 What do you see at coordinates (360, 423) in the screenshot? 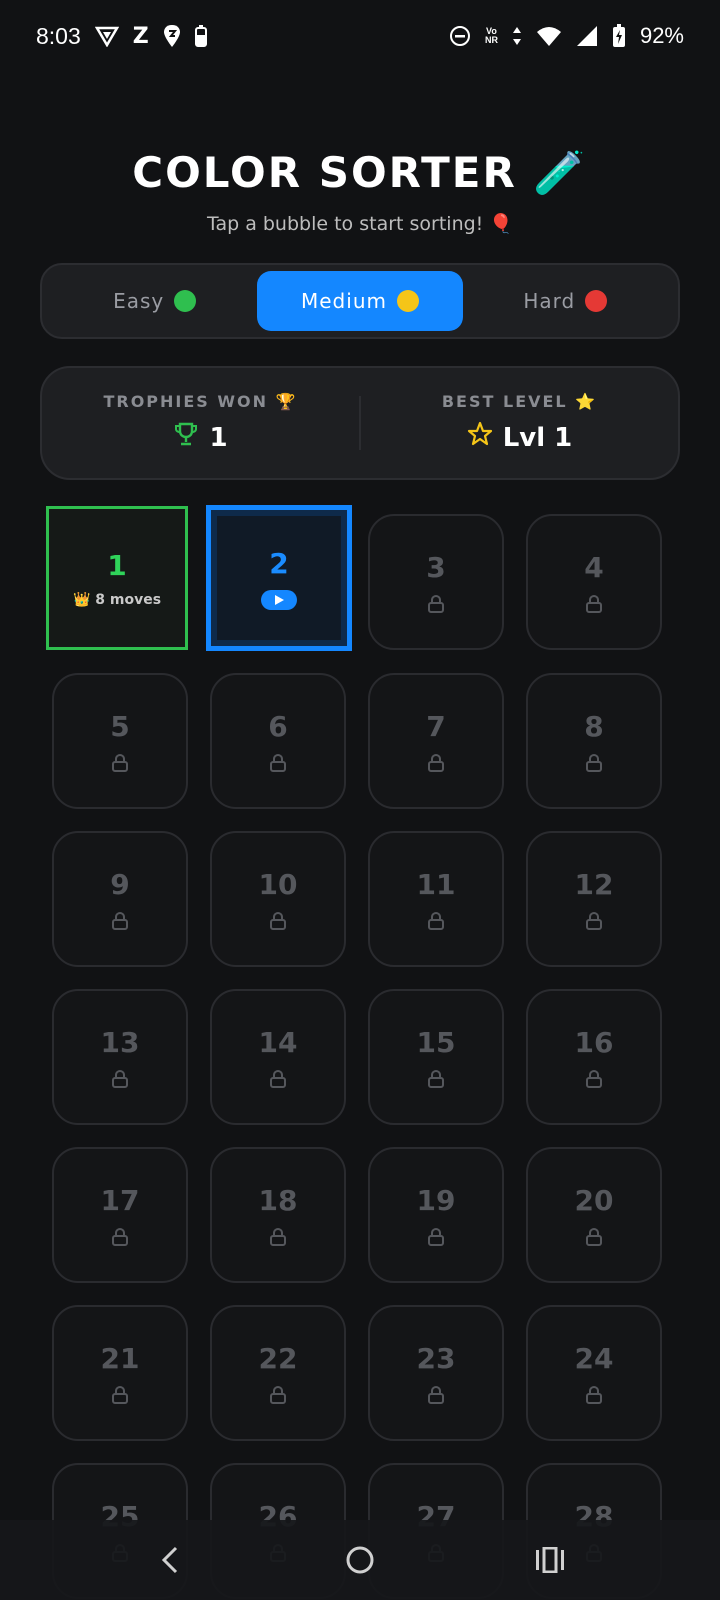
I see `stats-card: TROPHIES WON 🏆 1 BEST LEVEL ⭐ Lvl 1` at bounding box center [360, 423].